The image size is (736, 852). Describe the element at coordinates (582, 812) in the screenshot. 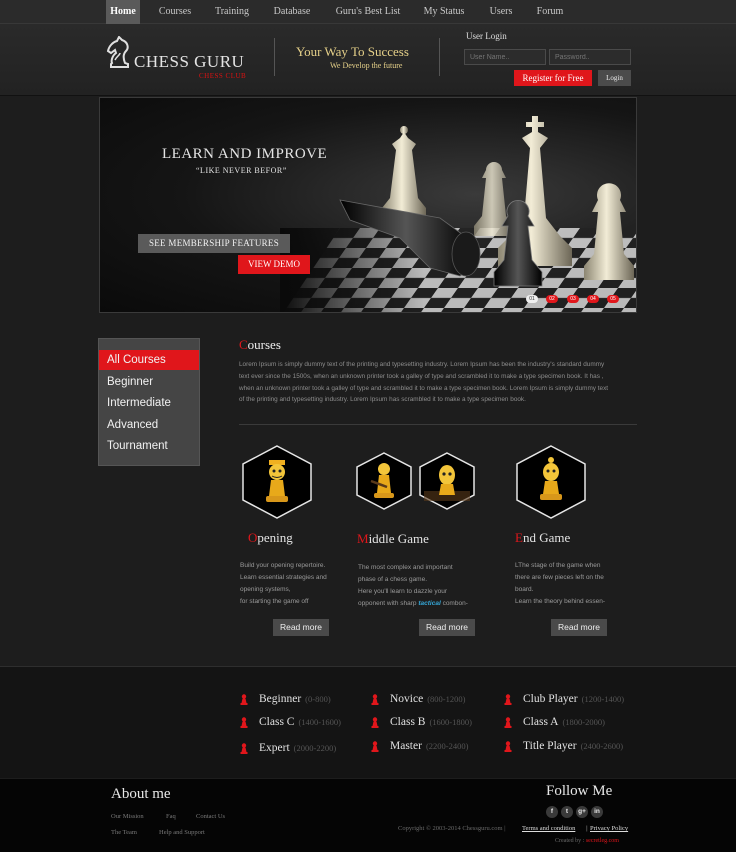

I see `google-plus-icon: g+` at that location.